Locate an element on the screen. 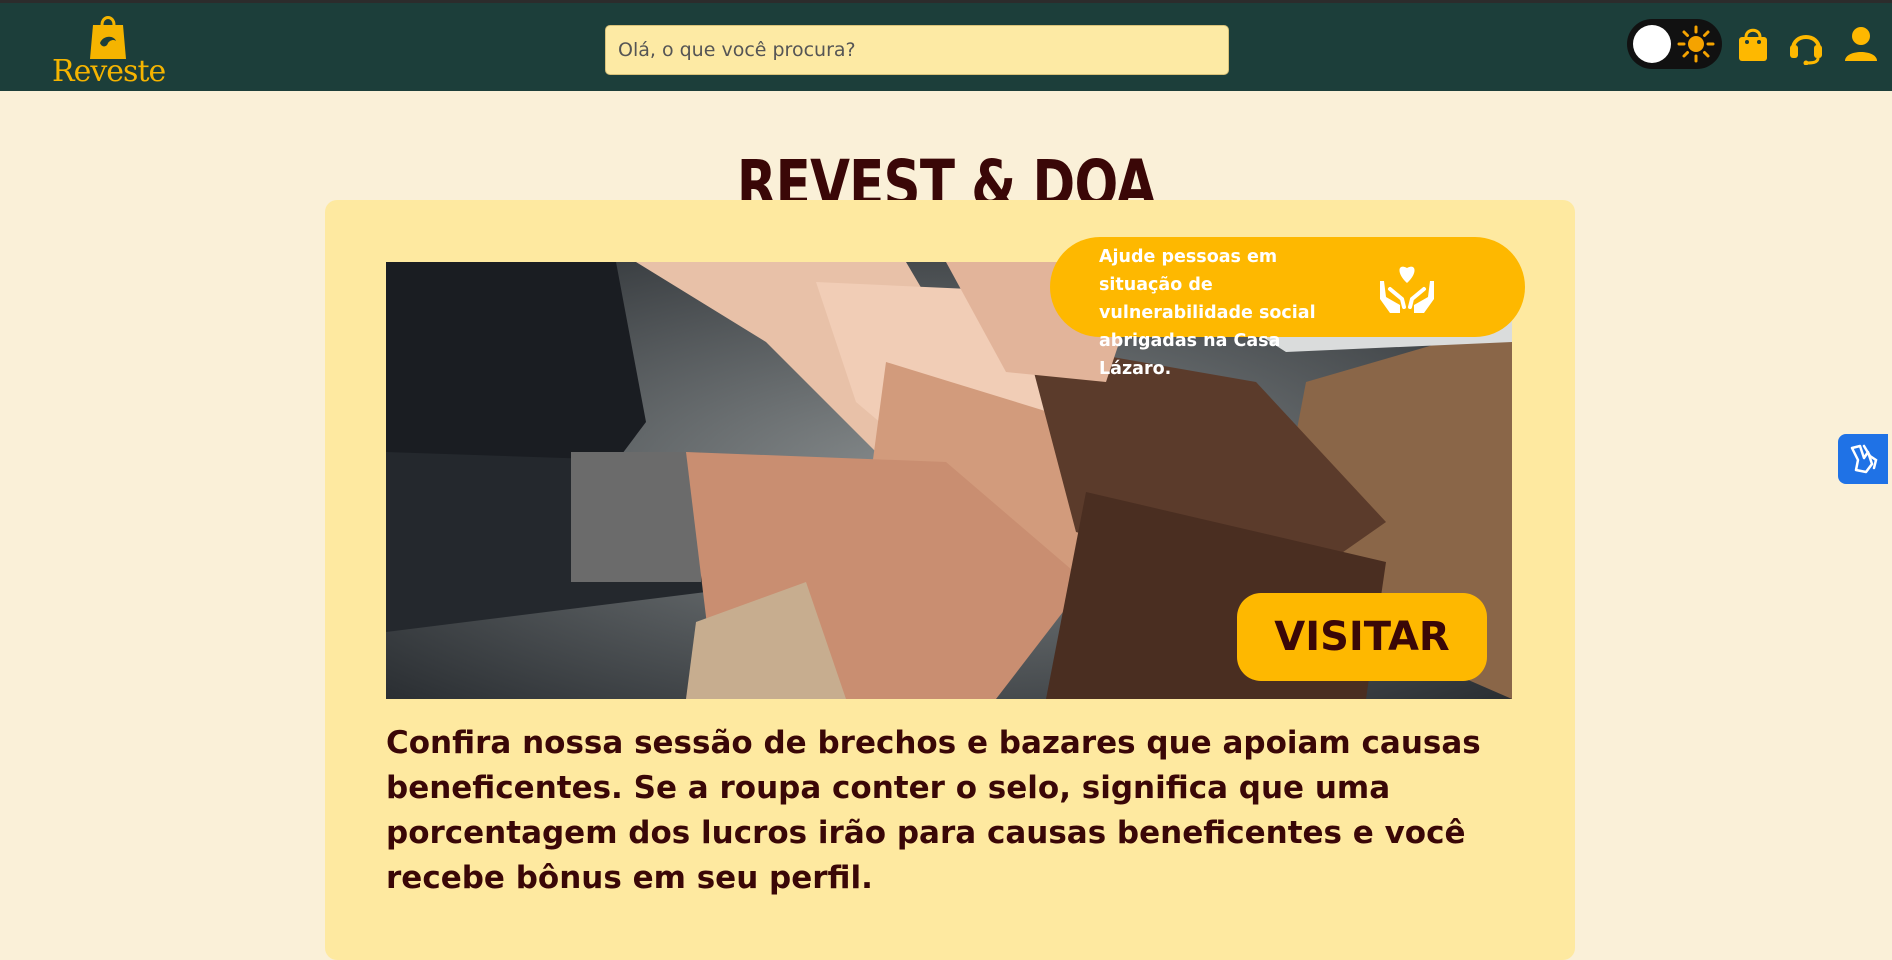 The width and height of the screenshot is (1892, 960). visit-button: VISITAR is located at coordinates (1362, 637).